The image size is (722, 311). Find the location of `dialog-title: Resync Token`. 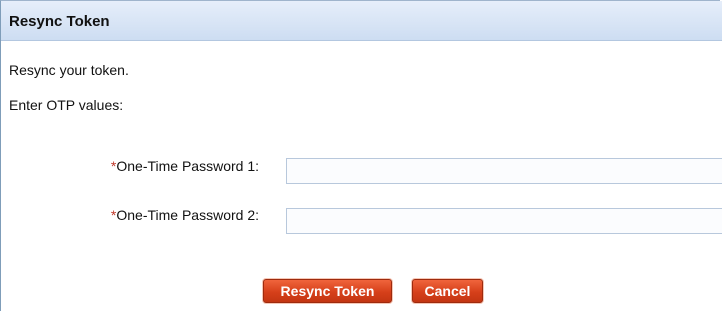

dialog-title: Resync Token is located at coordinates (59, 21).